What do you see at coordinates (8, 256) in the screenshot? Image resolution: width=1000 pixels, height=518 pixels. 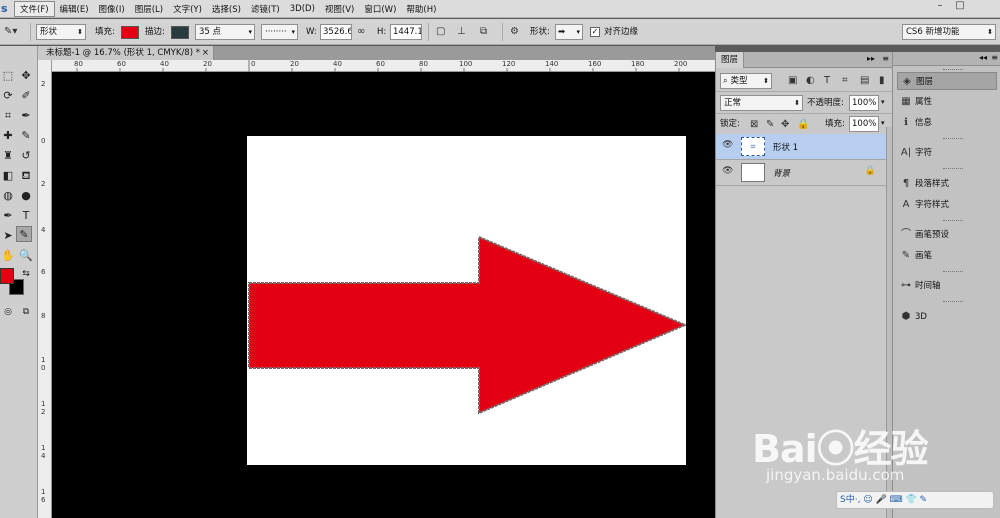 I see `hand-tool-icon: ✋` at bounding box center [8, 256].